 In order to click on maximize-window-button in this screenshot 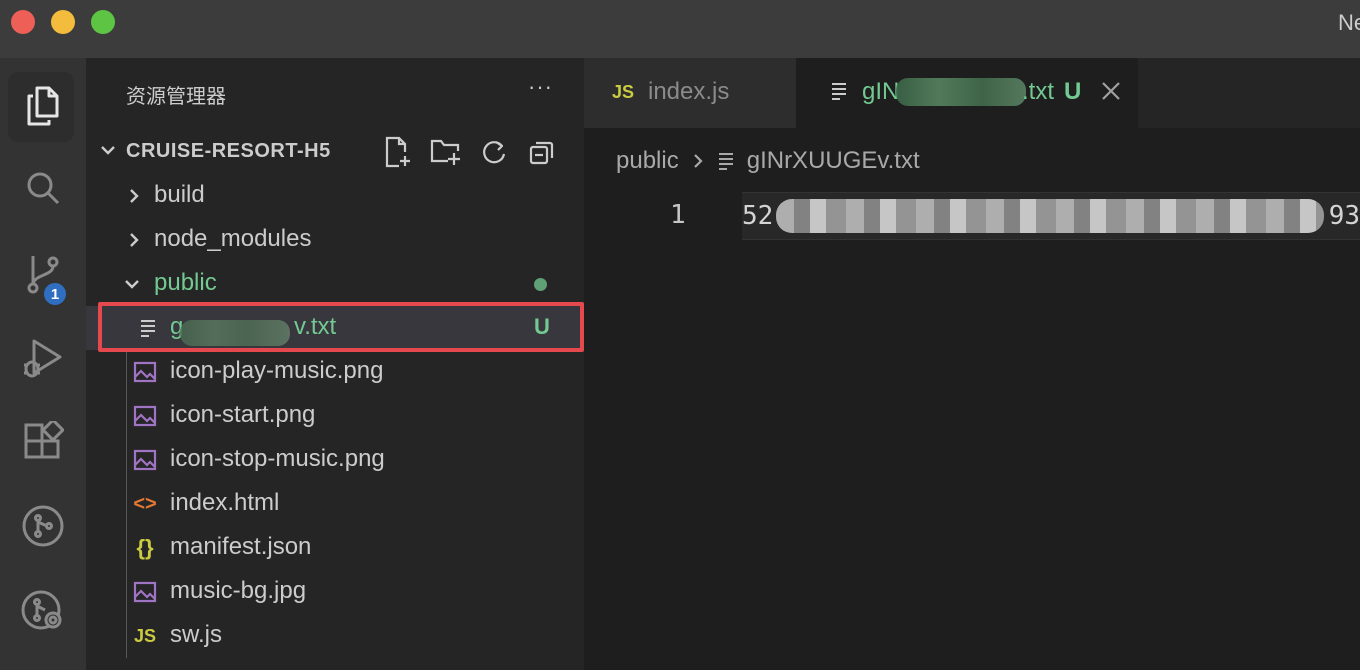, I will do `click(103, 22)`.